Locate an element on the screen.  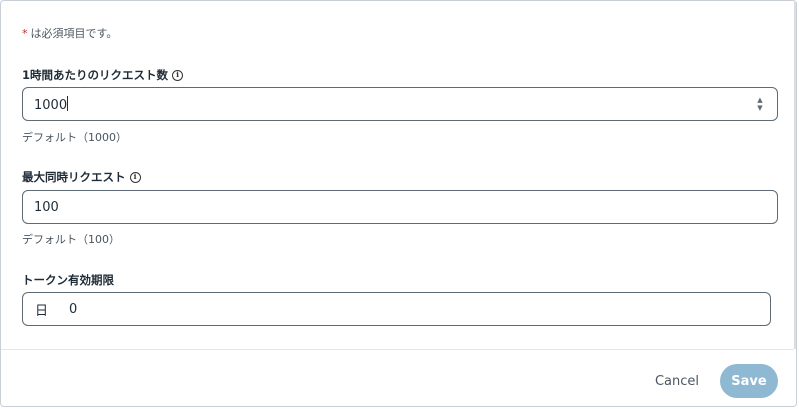
required-star: * is located at coordinates (25, 33).